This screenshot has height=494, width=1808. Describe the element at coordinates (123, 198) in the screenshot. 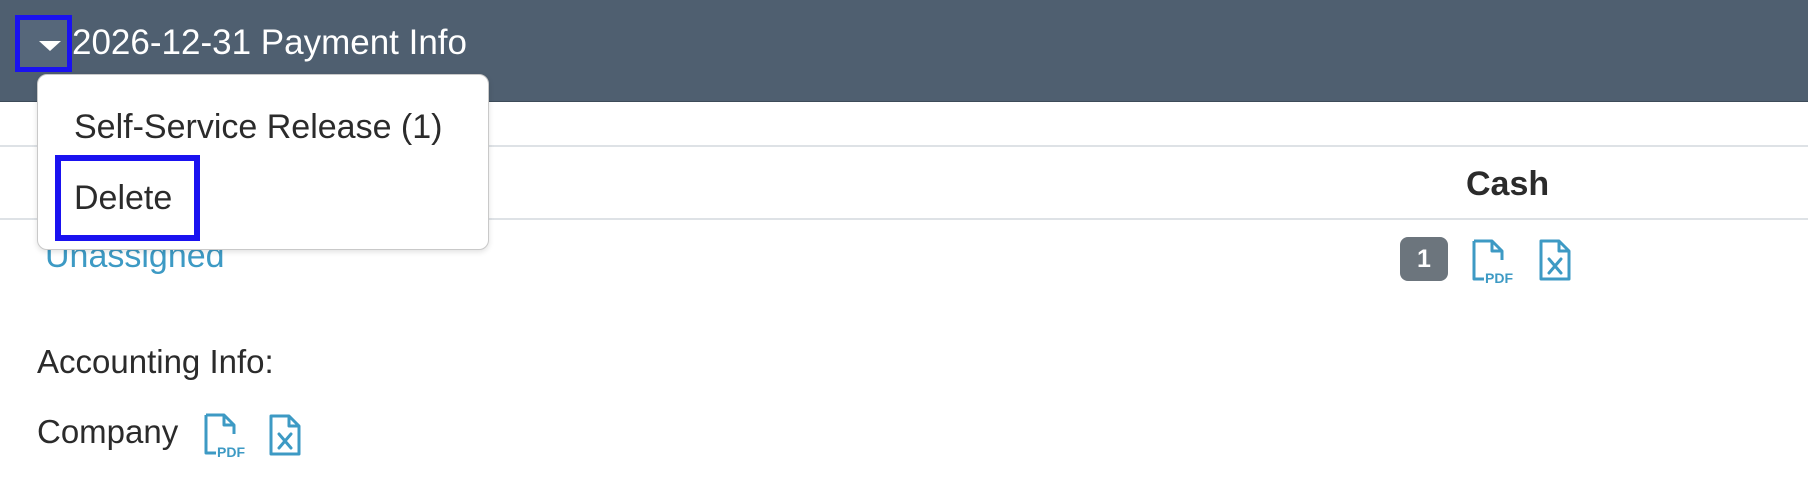

I see `menu-item-delete-label: Delete` at that location.